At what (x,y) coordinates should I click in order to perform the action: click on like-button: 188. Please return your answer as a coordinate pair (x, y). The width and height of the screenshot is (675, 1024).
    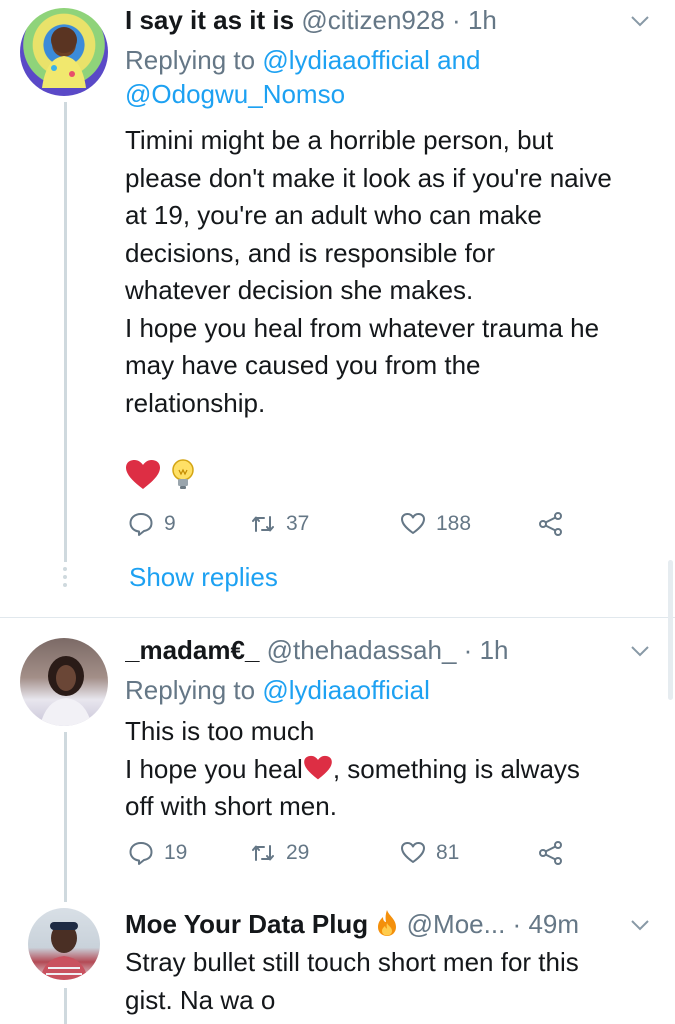
    Looking at the image, I should click on (435, 524).